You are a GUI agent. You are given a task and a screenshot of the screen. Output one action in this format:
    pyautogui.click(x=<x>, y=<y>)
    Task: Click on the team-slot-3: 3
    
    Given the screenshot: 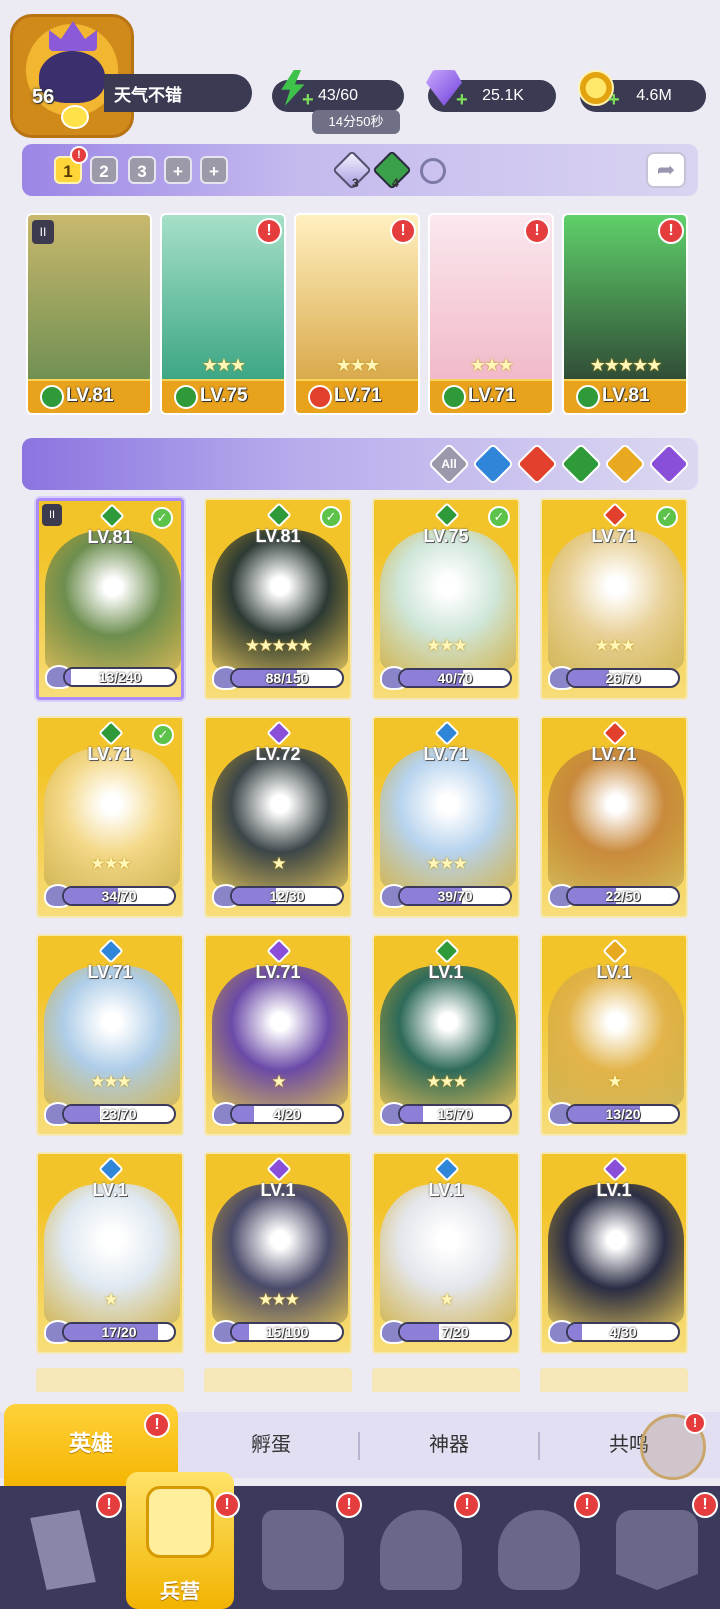 What is the action you would take?
    pyautogui.click(x=142, y=170)
    